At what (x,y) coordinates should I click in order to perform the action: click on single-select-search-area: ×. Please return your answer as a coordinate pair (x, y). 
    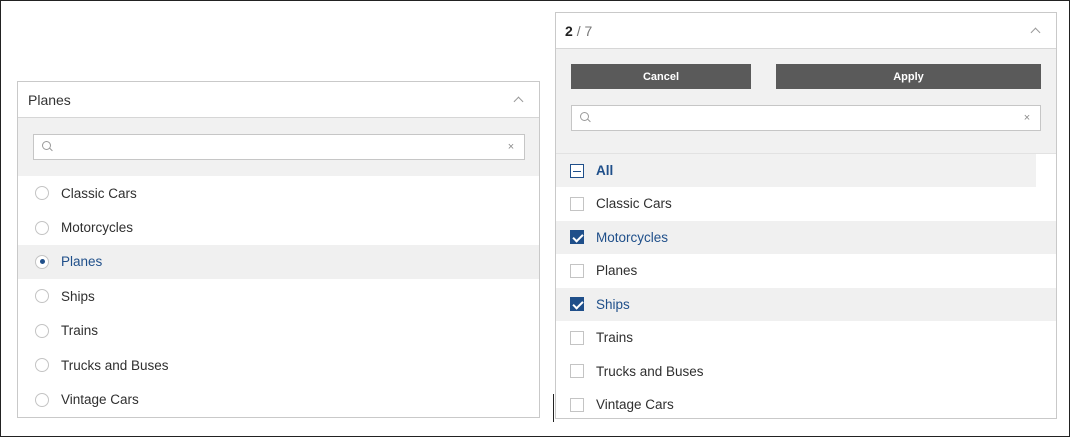
    Looking at the image, I should click on (278, 147).